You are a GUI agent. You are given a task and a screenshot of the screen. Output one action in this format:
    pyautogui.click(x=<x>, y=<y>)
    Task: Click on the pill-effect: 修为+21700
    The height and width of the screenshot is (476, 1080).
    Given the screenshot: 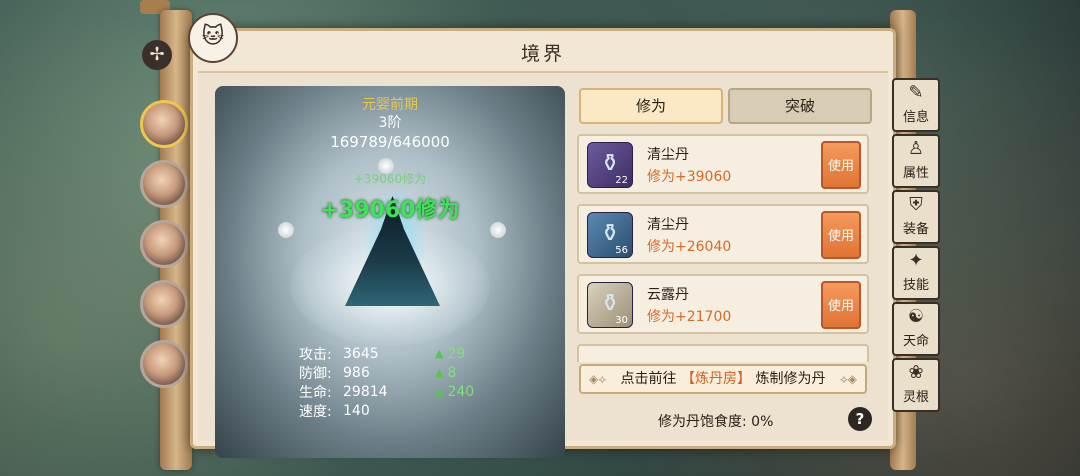 What is the action you would take?
    pyautogui.click(x=689, y=317)
    